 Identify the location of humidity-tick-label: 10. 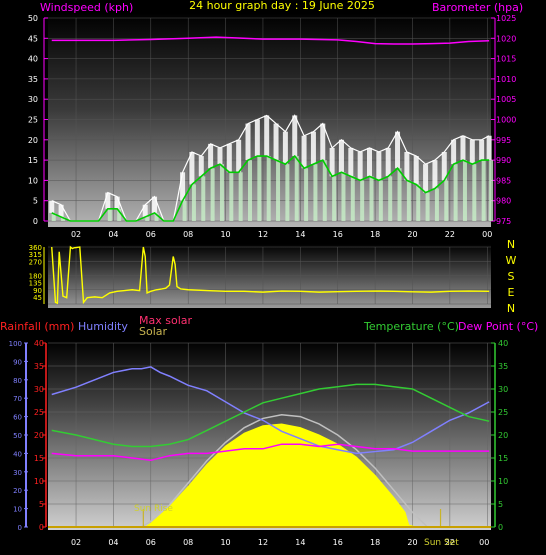
(17, 510).